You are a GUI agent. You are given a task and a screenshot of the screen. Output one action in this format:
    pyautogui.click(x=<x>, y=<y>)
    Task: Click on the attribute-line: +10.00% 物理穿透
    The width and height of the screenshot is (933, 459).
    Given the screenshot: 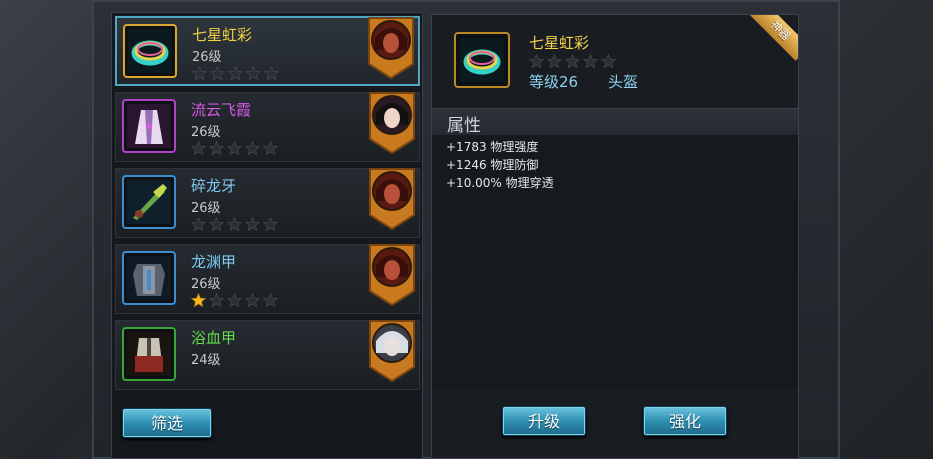 What is the action you would take?
    pyautogui.click(x=500, y=183)
    